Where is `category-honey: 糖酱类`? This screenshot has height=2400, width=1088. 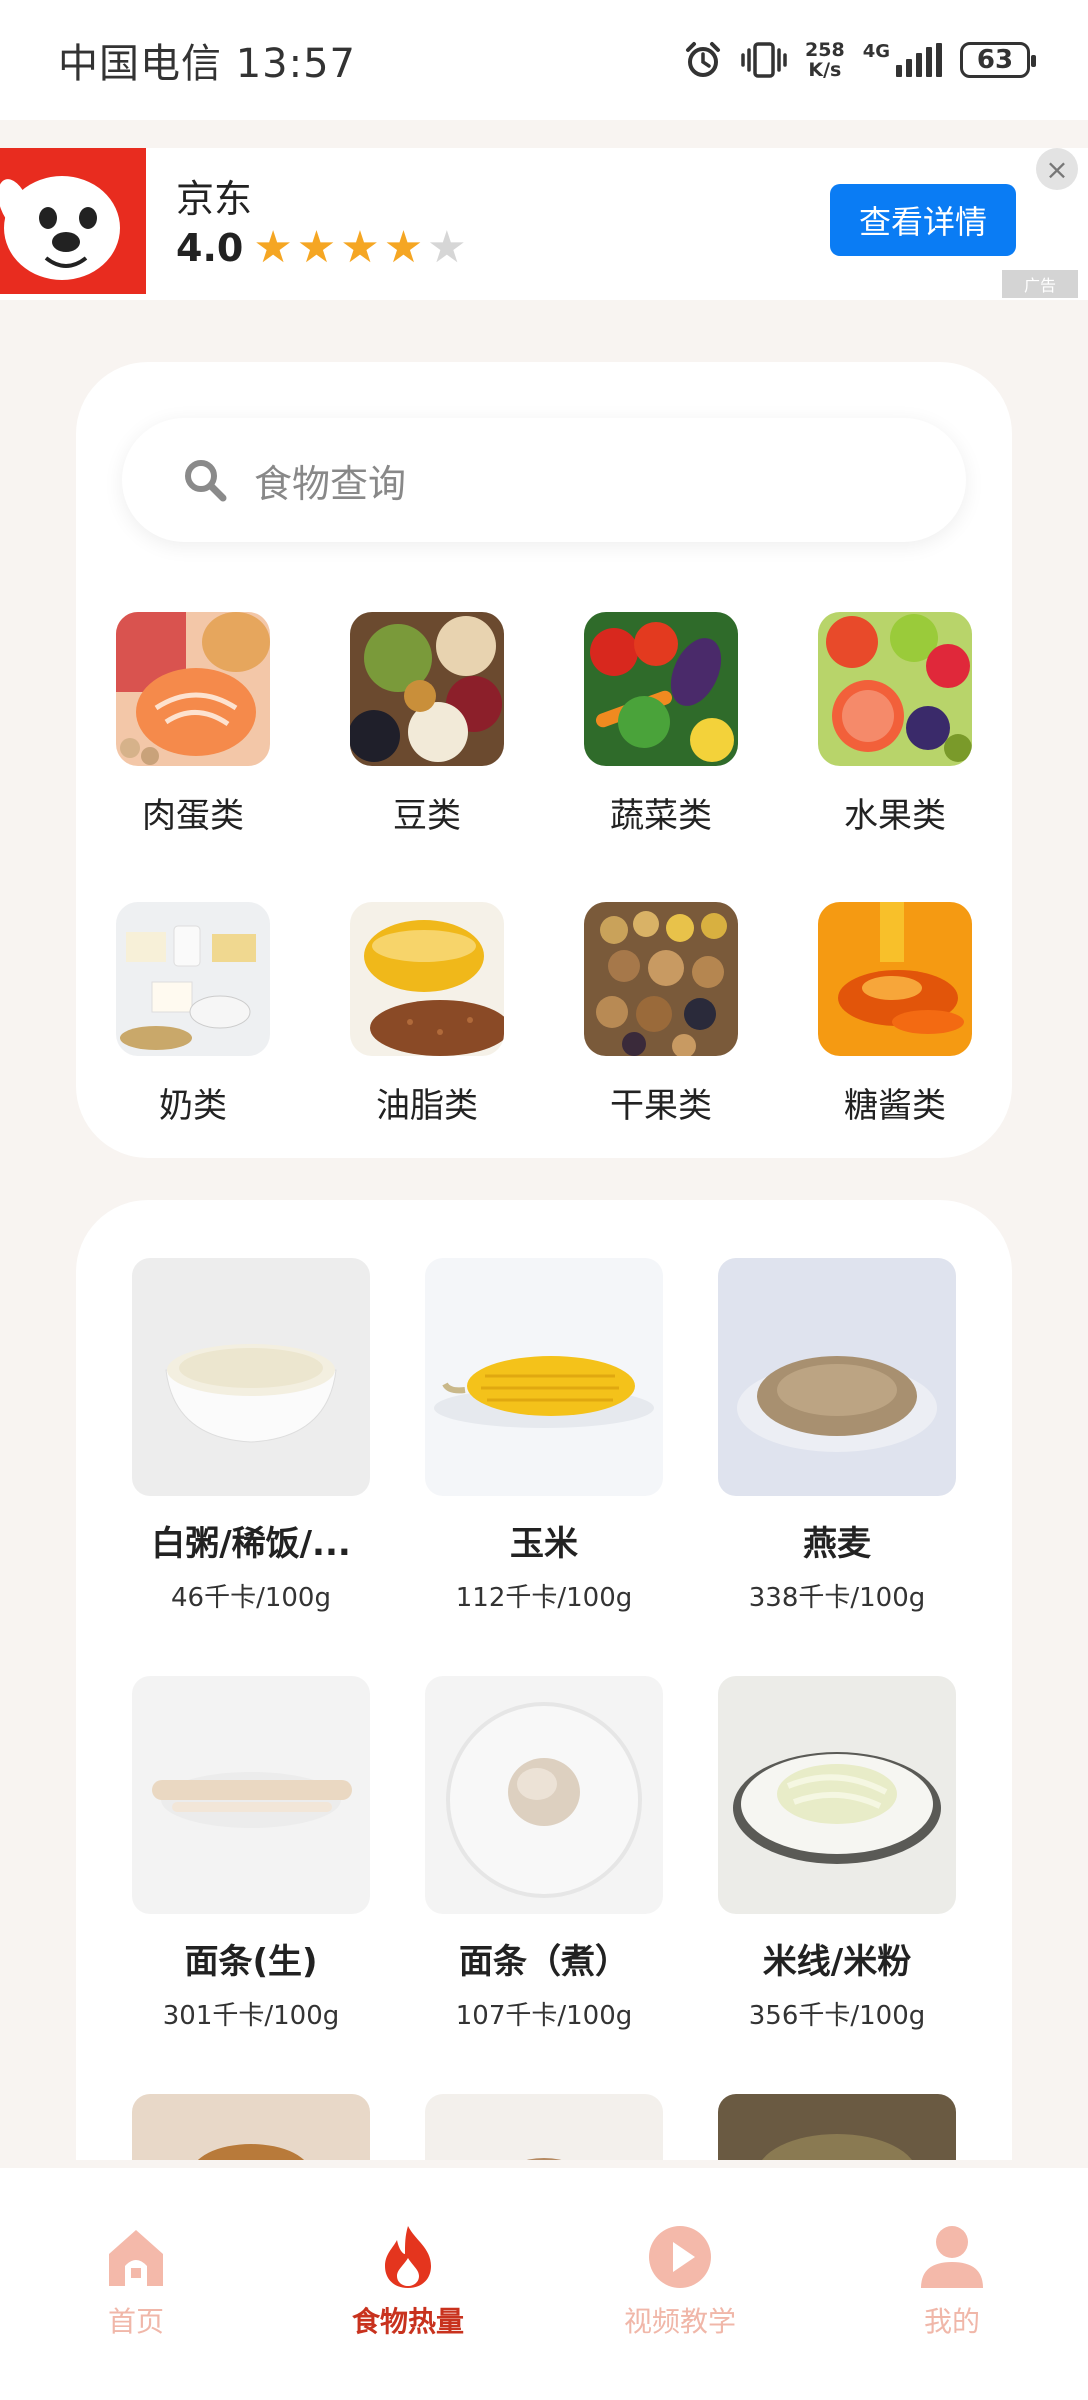
category-honey: 糖酱类 is located at coordinates (895, 1014).